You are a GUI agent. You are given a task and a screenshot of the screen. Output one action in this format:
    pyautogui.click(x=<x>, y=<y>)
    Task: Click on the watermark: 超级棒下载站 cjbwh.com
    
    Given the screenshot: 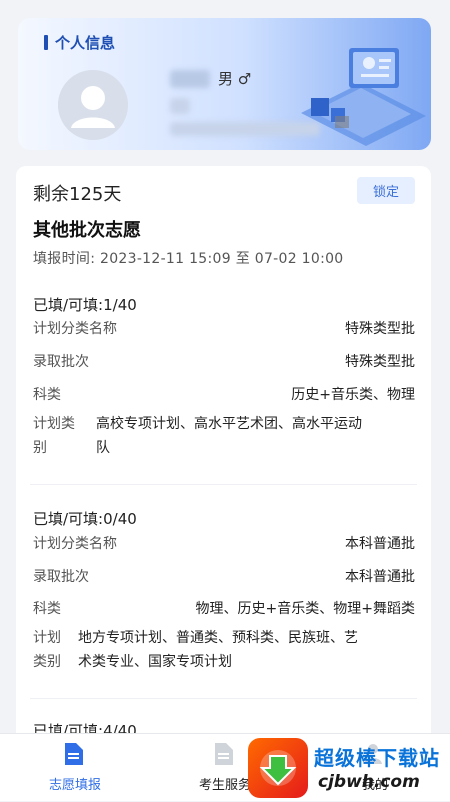 What is the action you would take?
    pyautogui.click(x=348, y=768)
    